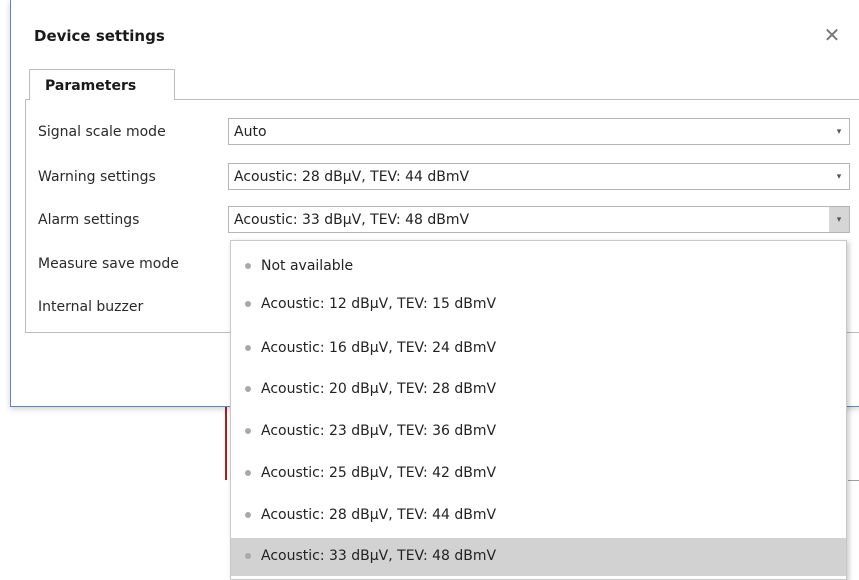 The width and height of the screenshot is (859, 580). What do you see at coordinates (379, 431) in the screenshot?
I see `list-item-label: Acoustic: 23 dBµV, TEV: 36 dBmV` at bounding box center [379, 431].